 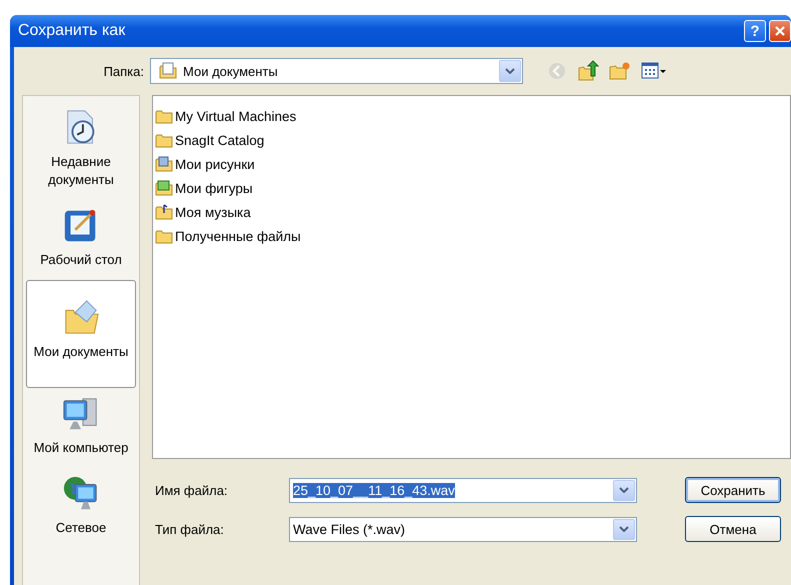 I want to click on file-type-dropdown: Wave Files (*.wav), so click(x=463, y=529).